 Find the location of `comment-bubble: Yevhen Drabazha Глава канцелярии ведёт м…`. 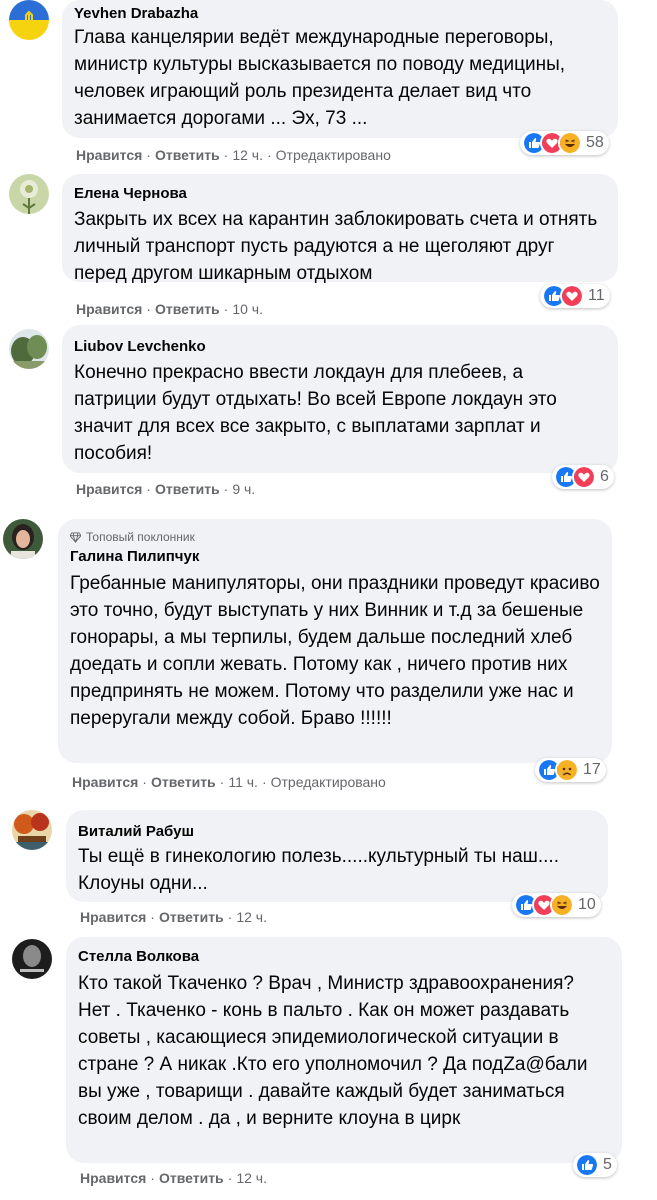

comment-bubble: Yevhen Drabazha Глава канцелярии ведёт м… is located at coordinates (340, 69).